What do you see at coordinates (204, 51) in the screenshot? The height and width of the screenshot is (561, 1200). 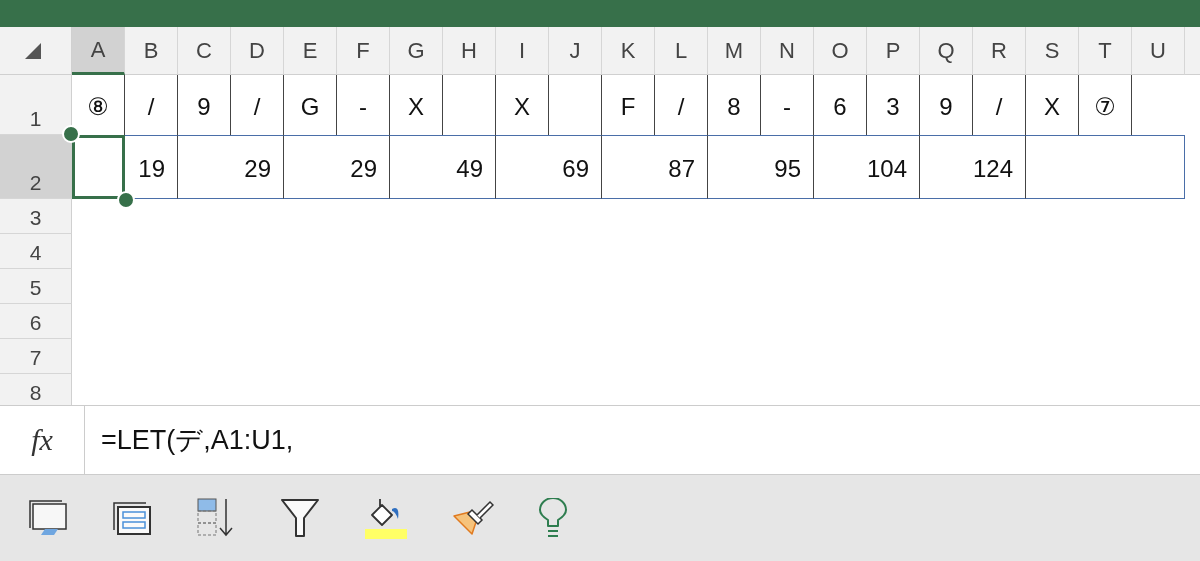 I see `column-header: C` at bounding box center [204, 51].